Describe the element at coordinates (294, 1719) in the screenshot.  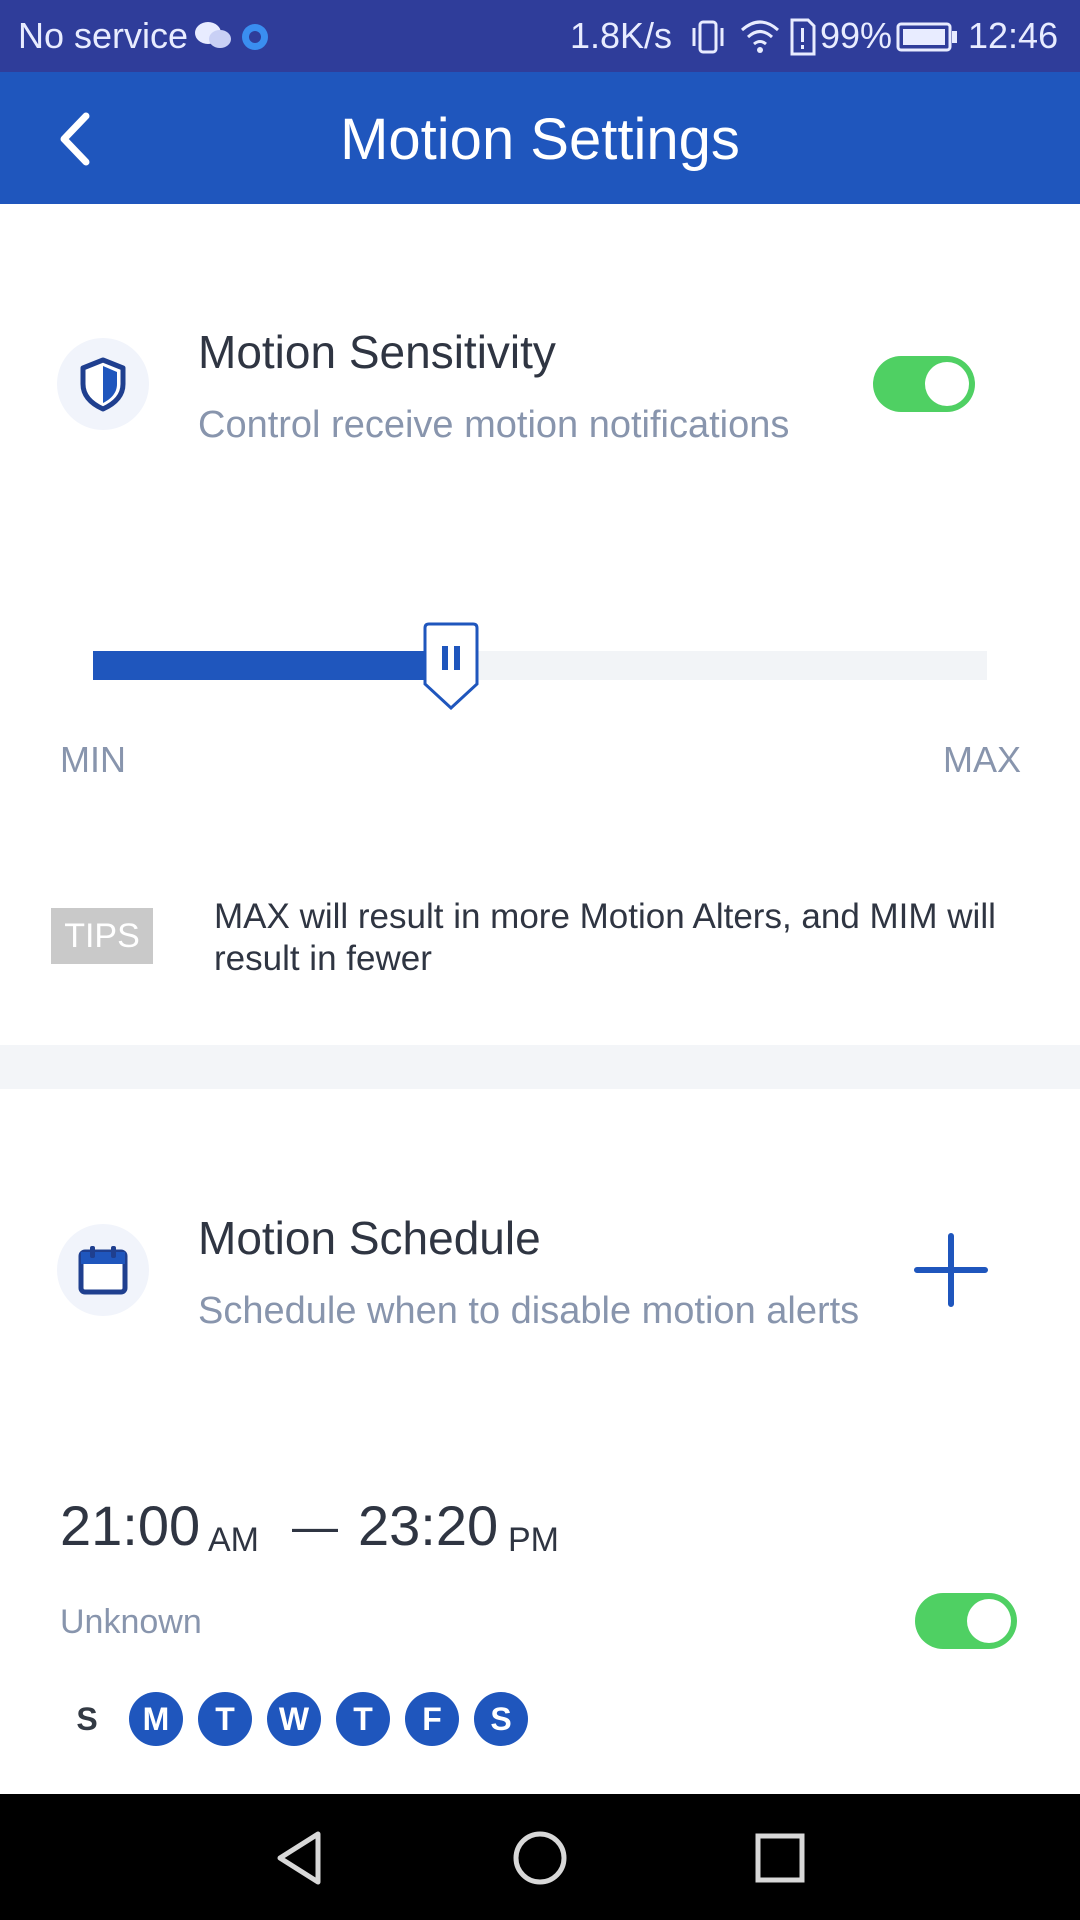
I see `day-toggle-3: W` at that location.